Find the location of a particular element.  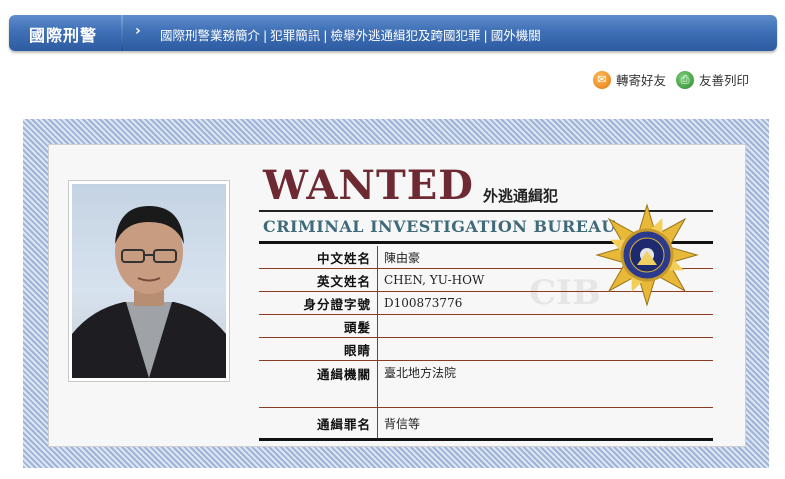

nav-link-interpol-intro: 國際刑警業務簡介 is located at coordinates (210, 35).